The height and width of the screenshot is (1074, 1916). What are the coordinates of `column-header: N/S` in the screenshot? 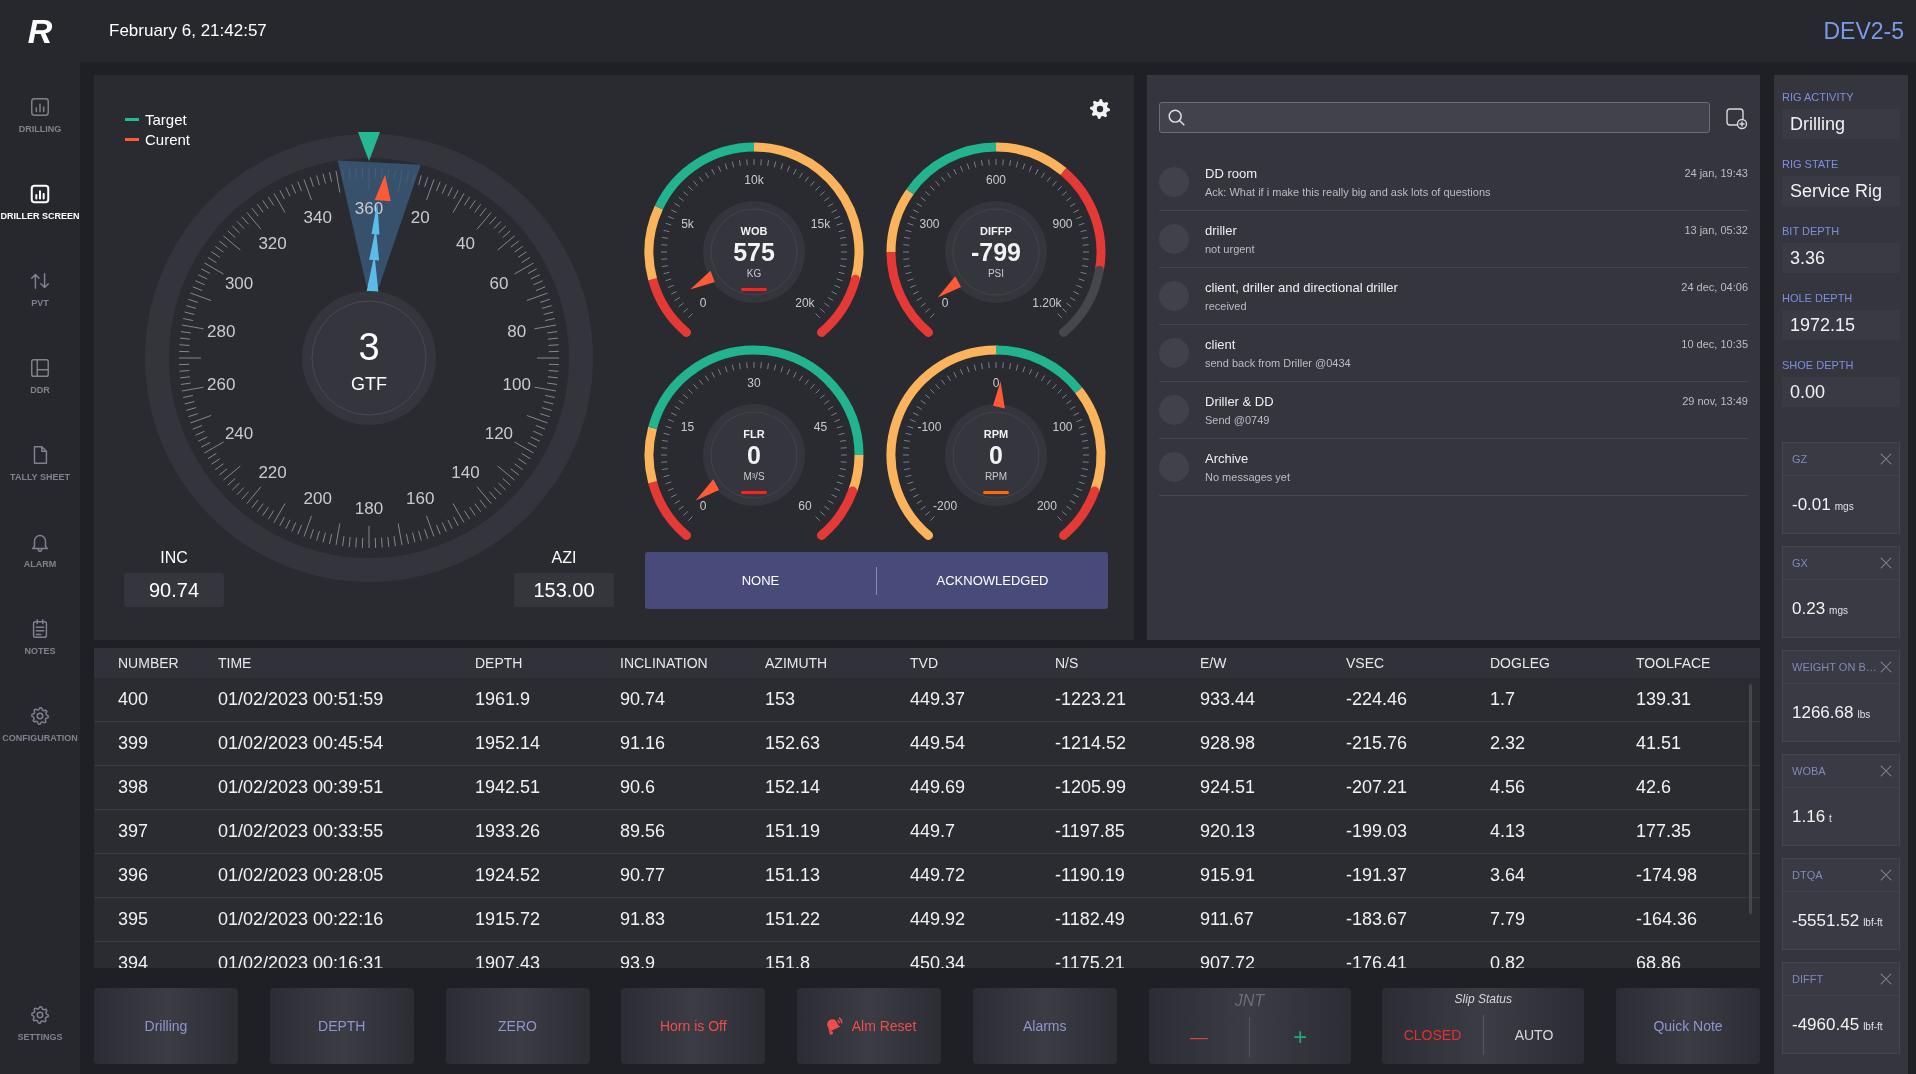 It's located at (1067, 663).